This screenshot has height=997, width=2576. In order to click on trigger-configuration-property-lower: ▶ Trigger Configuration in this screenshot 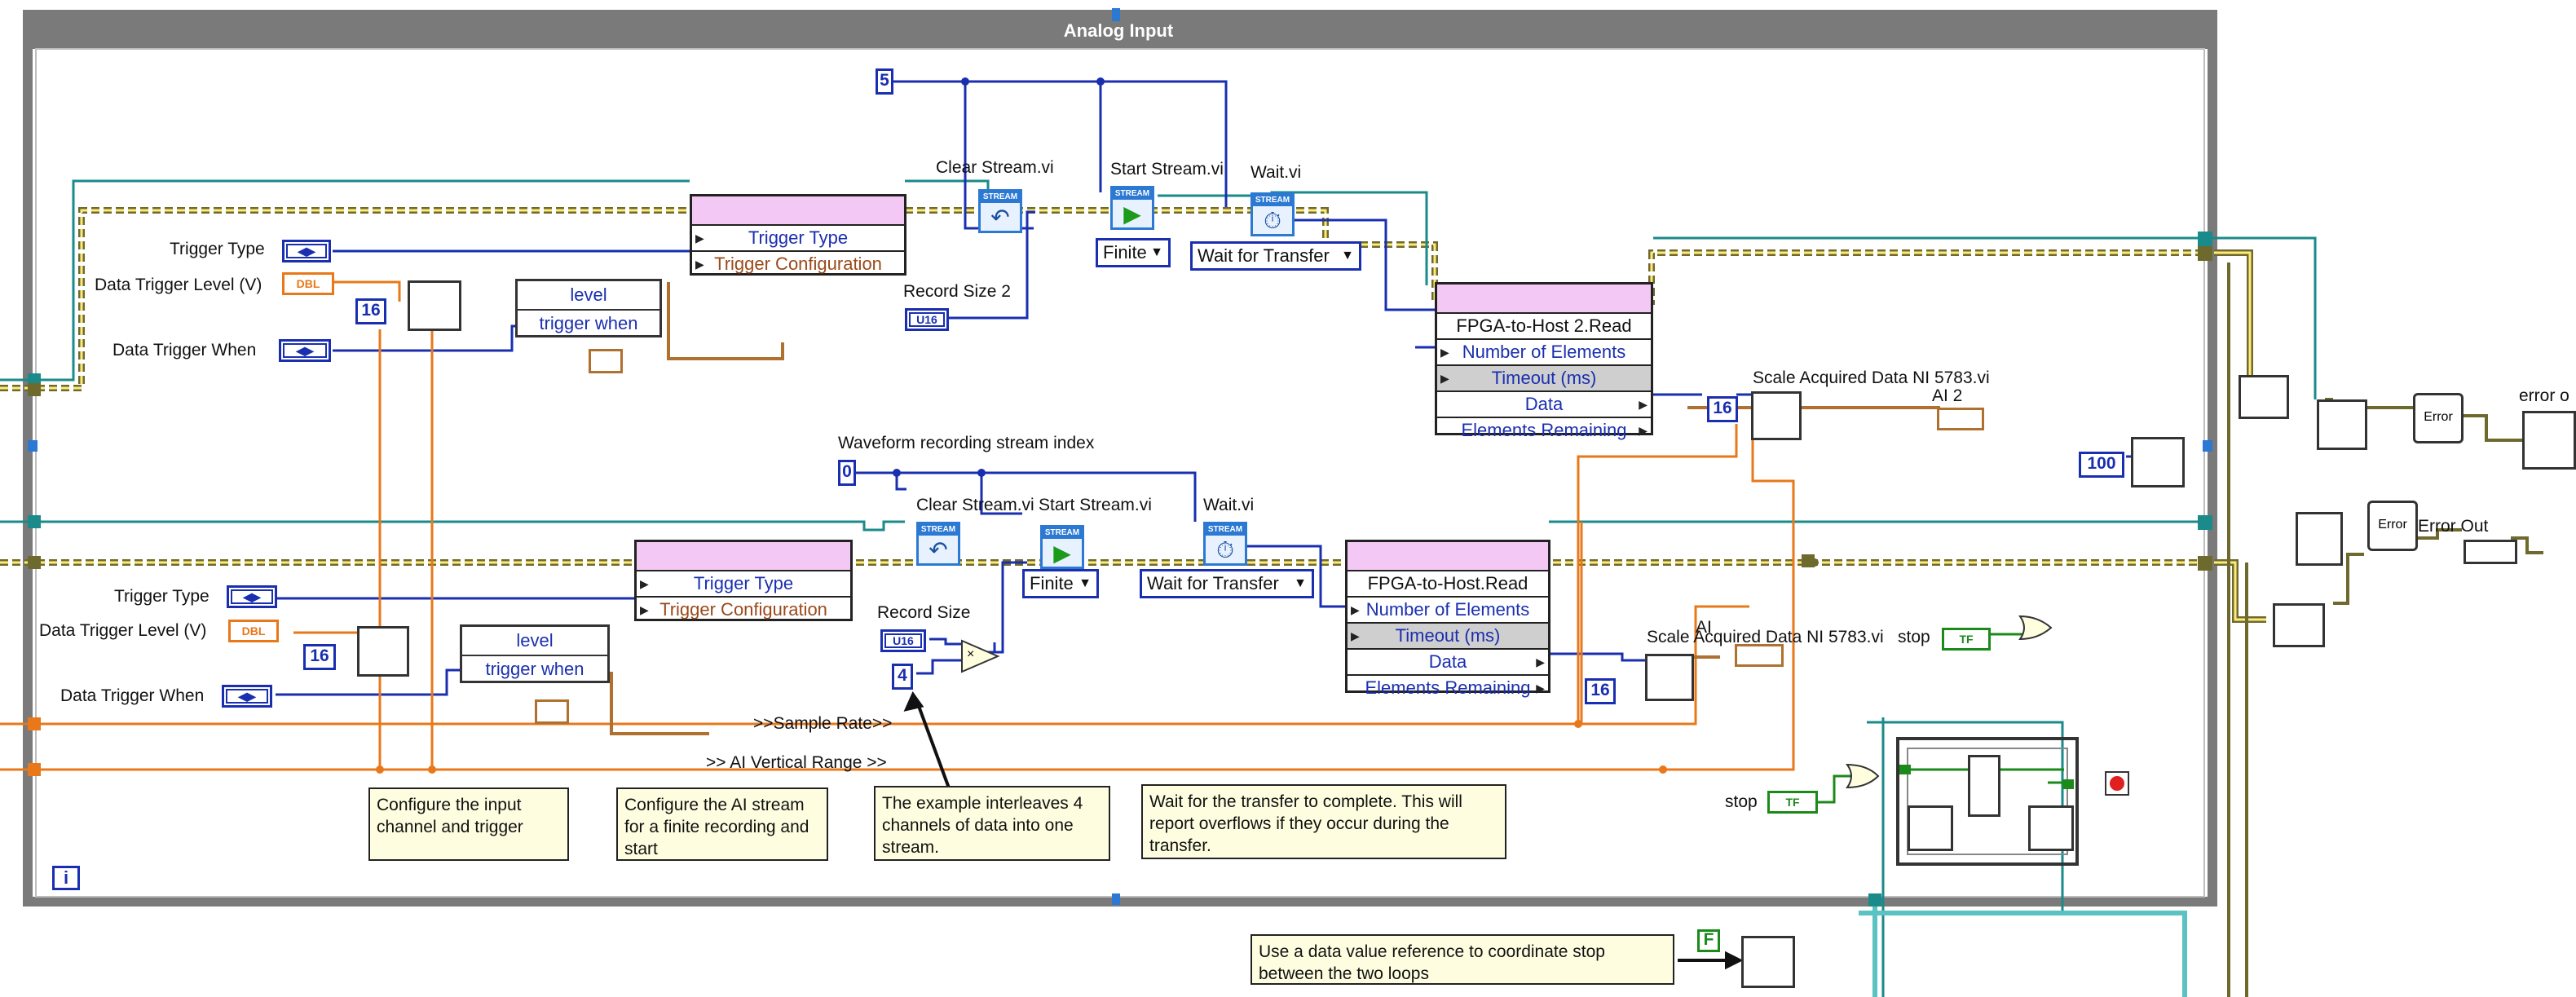, I will do `click(743, 610)`.